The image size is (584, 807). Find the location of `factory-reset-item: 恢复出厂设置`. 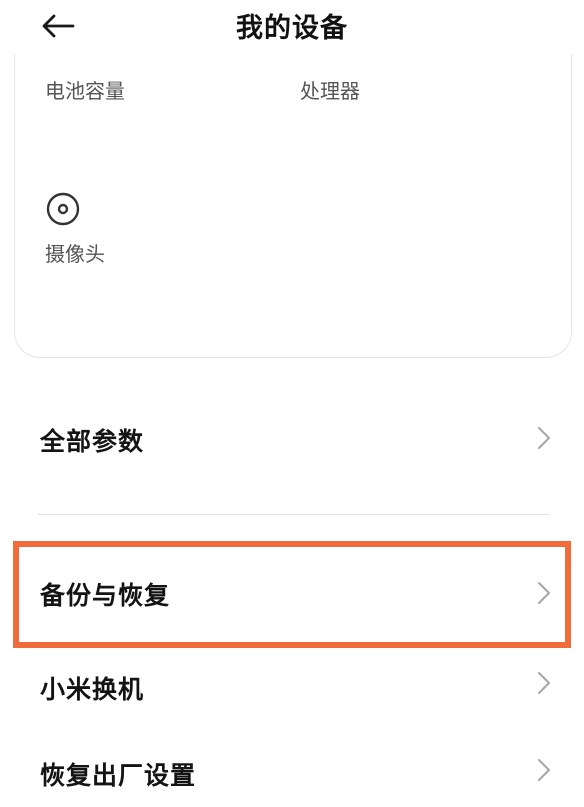

factory-reset-item: 恢复出厂设置 is located at coordinates (292, 771).